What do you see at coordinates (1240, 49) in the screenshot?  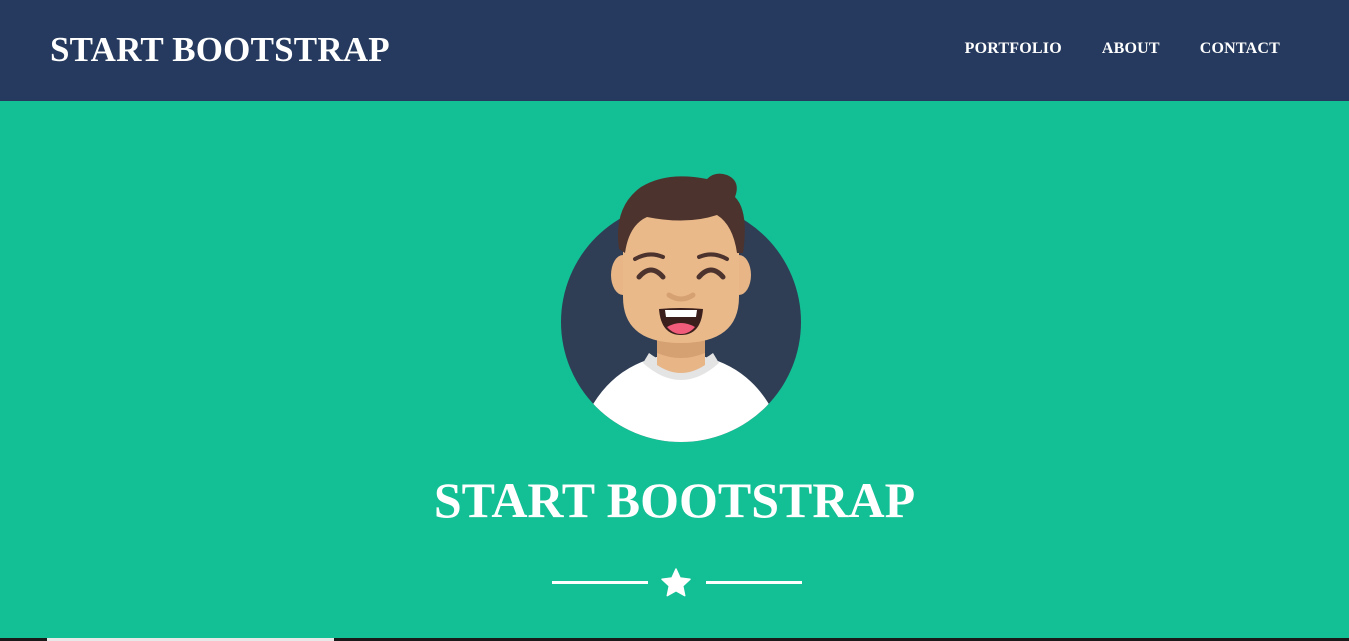 I see `nav-link-contact: CONTACT` at bounding box center [1240, 49].